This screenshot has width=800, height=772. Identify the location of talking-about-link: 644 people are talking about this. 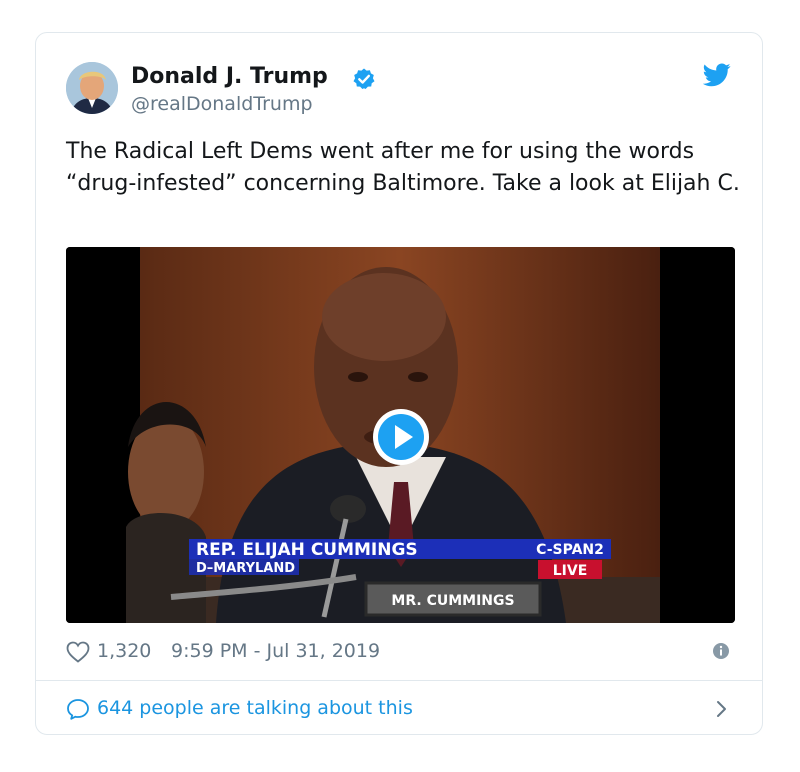
(400, 708).